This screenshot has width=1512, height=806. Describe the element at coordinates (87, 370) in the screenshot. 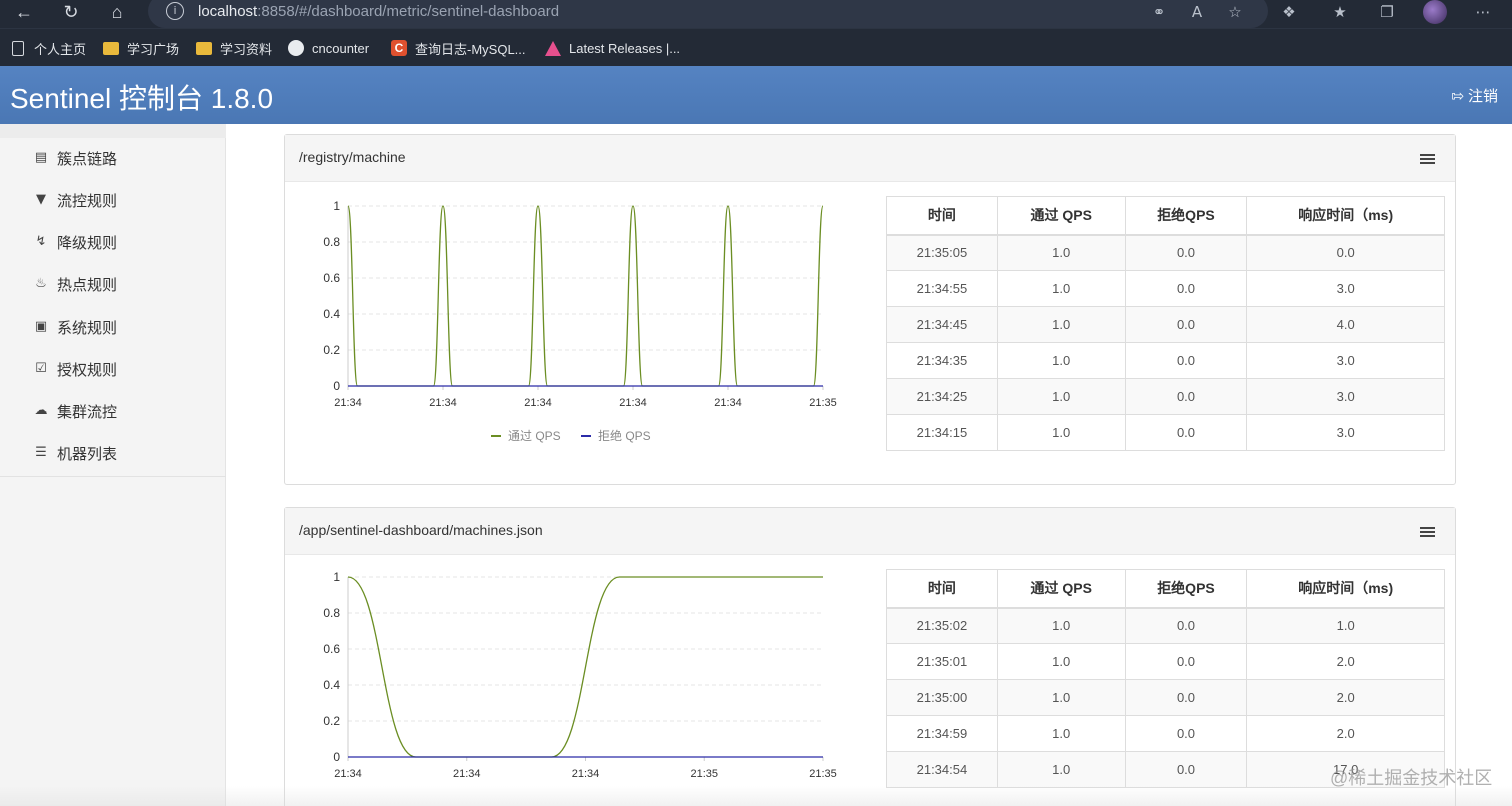

I see `sidebar-item-label: 授权规则` at that location.